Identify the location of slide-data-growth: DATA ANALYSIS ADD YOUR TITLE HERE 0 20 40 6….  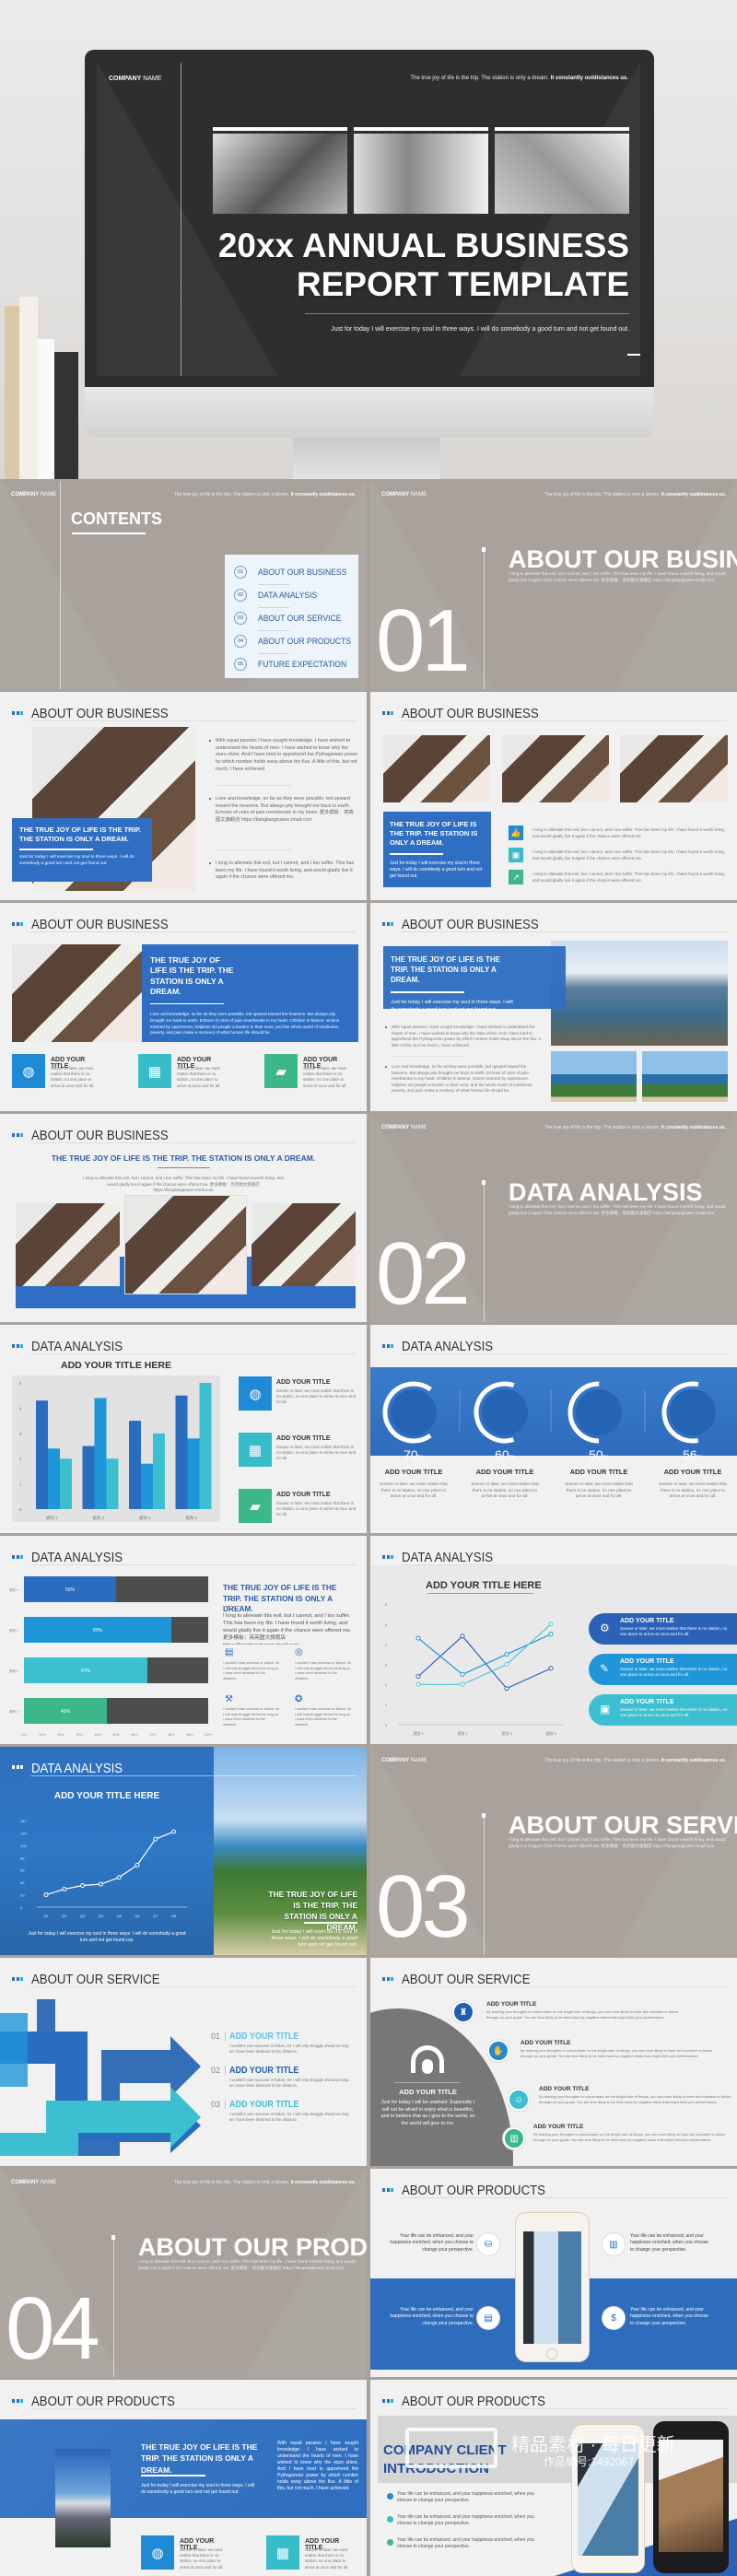
(183, 1851).